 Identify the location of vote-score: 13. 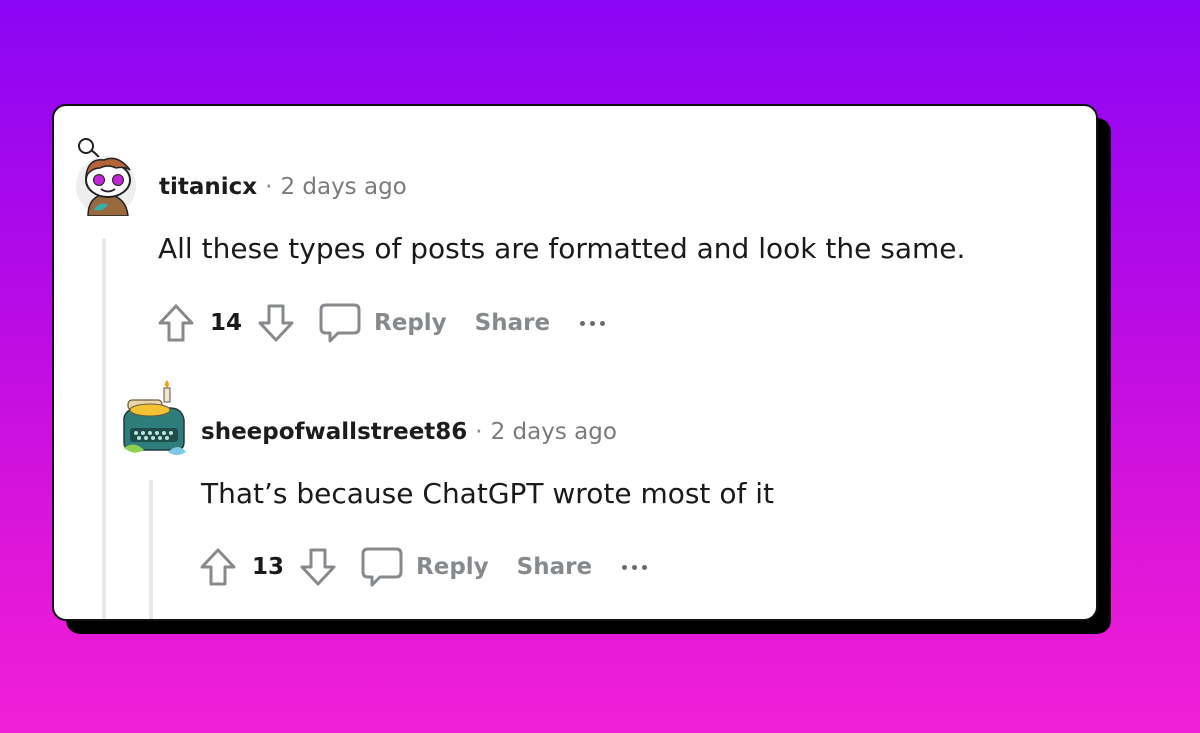
(268, 567).